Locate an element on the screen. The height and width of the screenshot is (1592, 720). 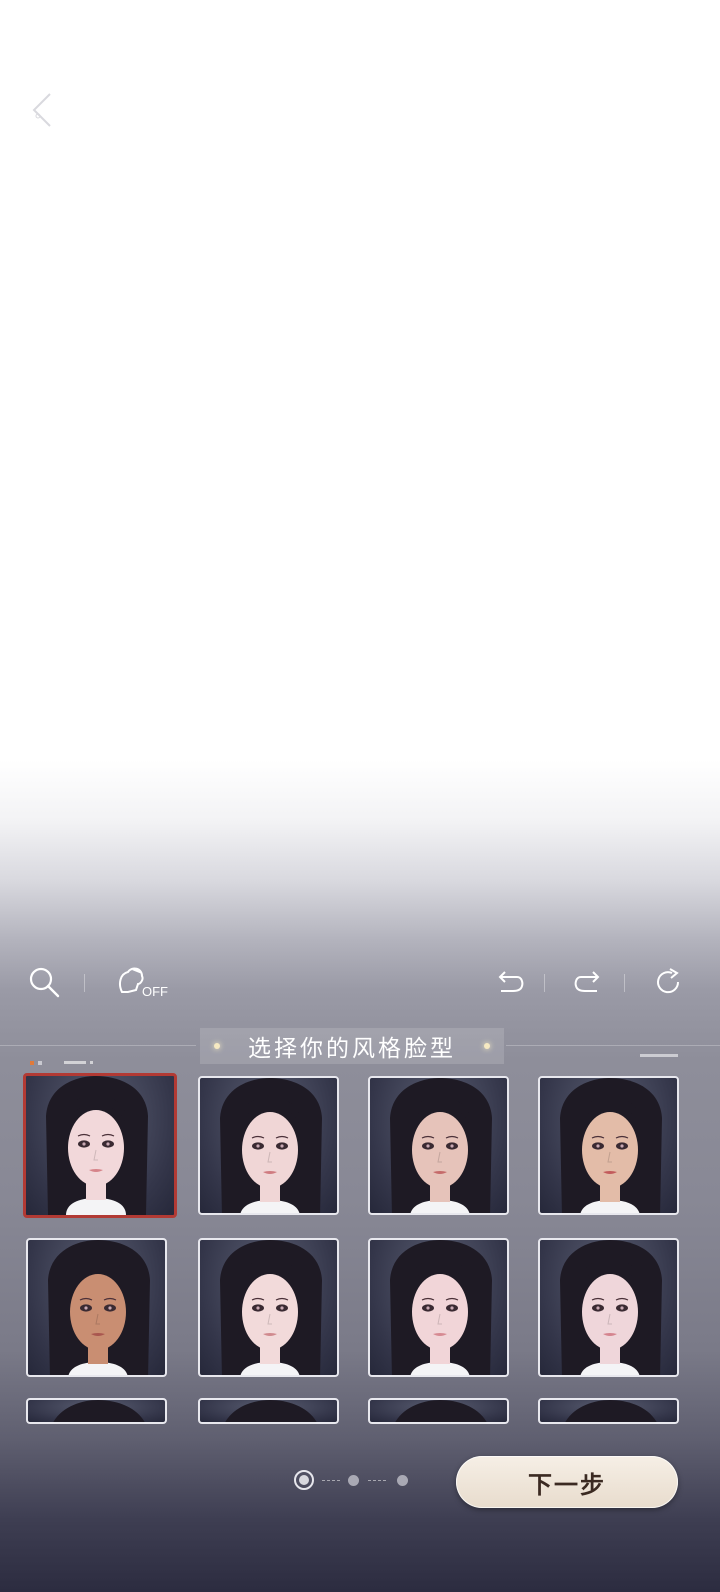
search-button is located at coordinates (44, 982).